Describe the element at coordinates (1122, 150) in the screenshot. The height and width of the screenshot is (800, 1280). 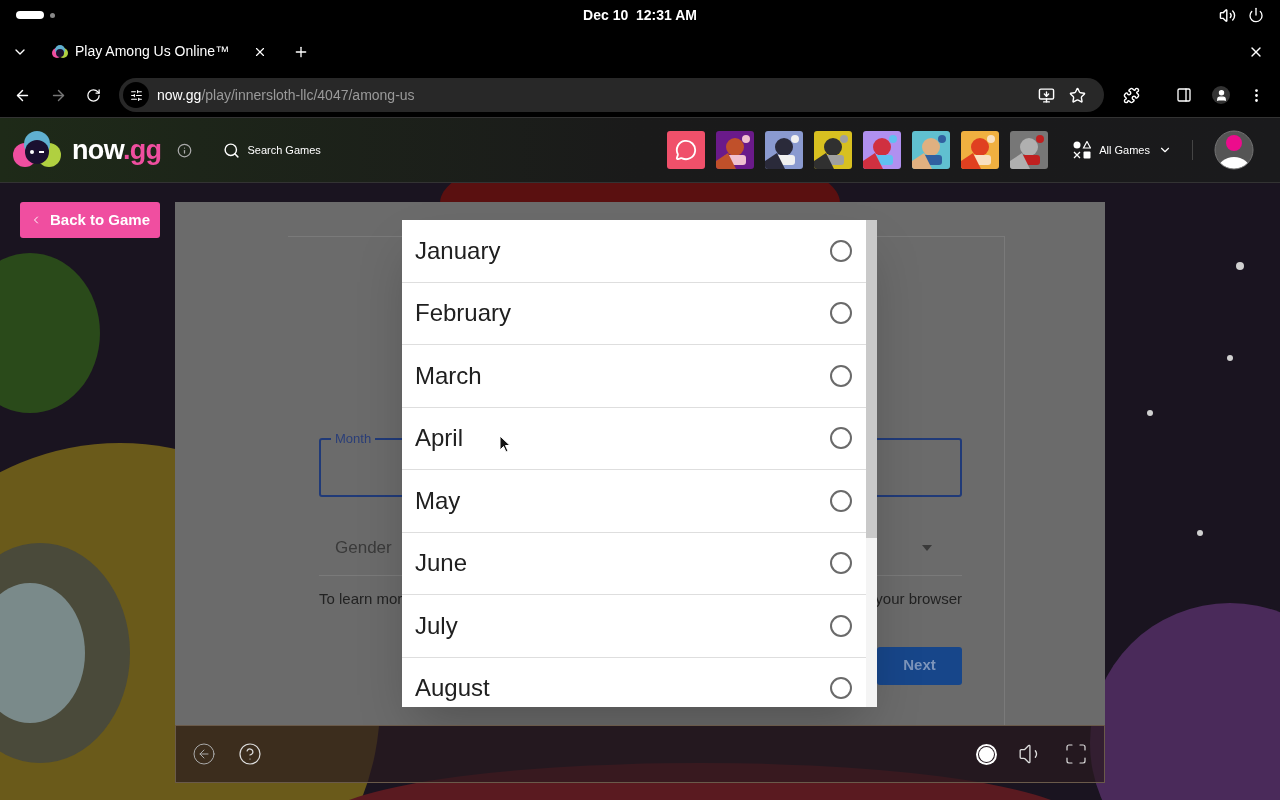
I see `all-games-dropdown: All Games` at that location.